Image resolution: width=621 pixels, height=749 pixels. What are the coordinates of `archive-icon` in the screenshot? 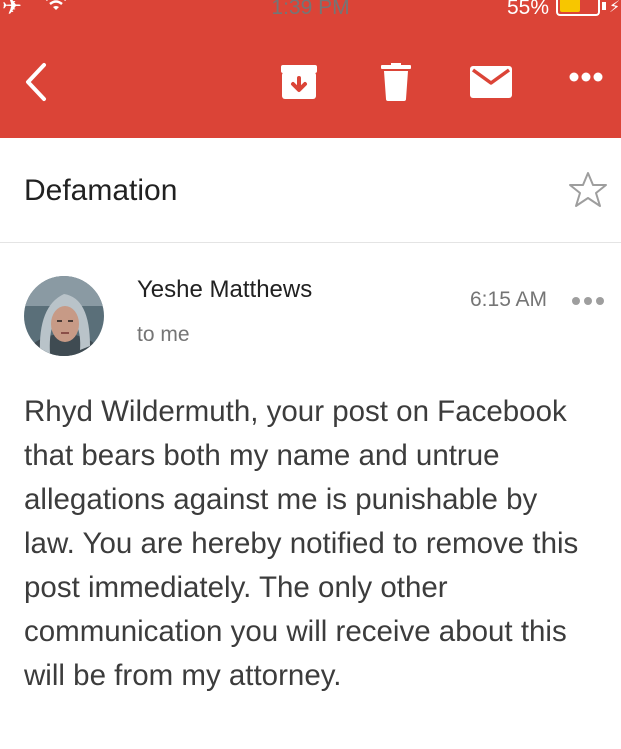 It's located at (299, 82).